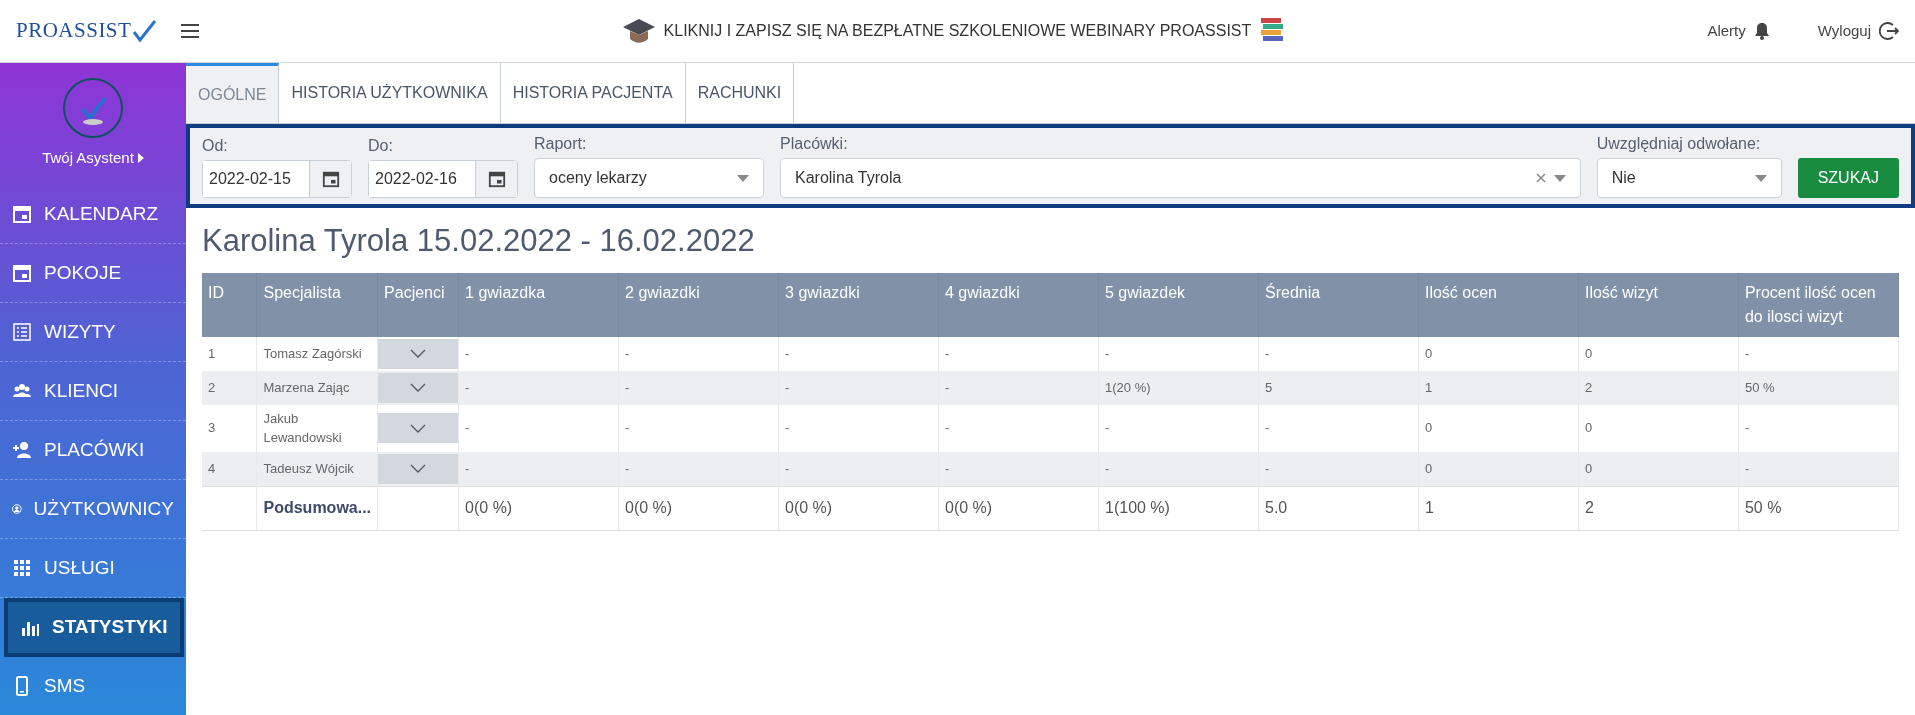 Image resolution: width=1915 pixels, height=715 pixels. Describe the element at coordinates (1889, 31) in the screenshot. I see `logout-icon` at that location.